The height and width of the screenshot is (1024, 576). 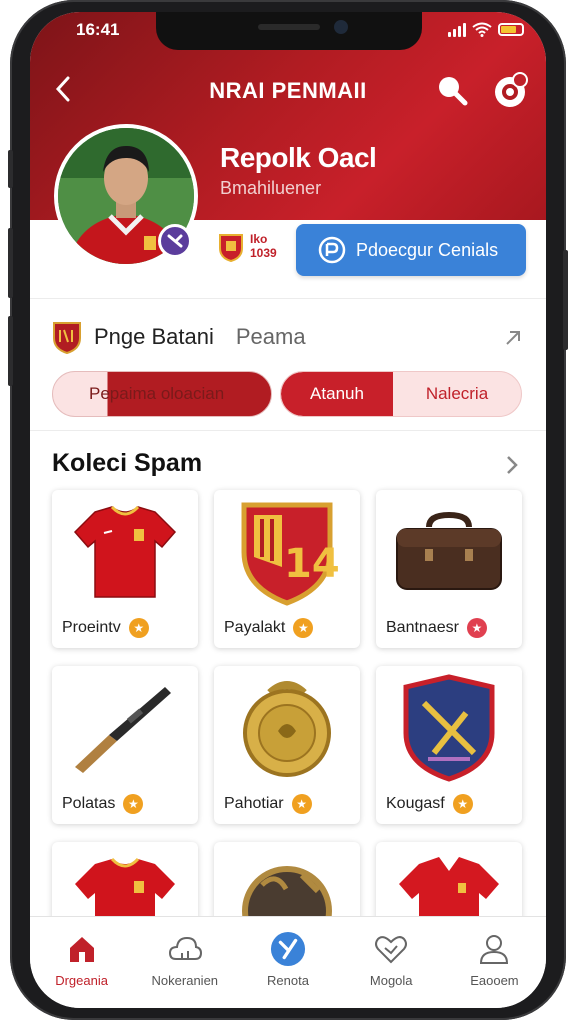 What do you see at coordinates (127, 463) in the screenshot?
I see `collection-title: Koleci Spam` at bounding box center [127, 463].